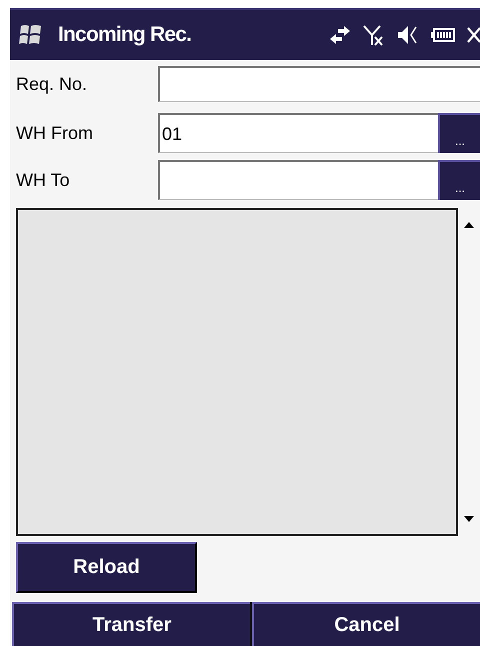 The height and width of the screenshot is (646, 480). Describe the element at coordinates (106, 567) in the screenshot. I see `reload-button: Reload` at that location.